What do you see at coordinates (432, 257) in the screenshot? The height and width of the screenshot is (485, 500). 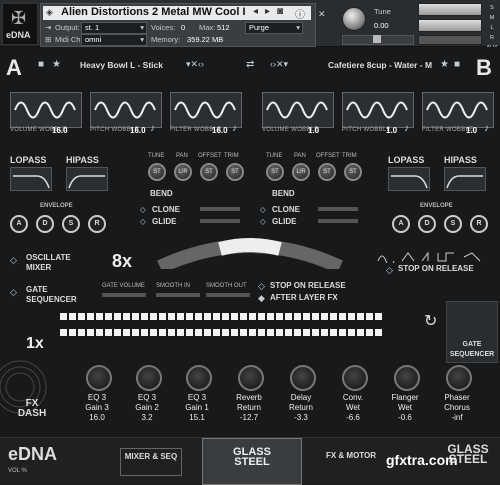 I see `lfo-shapes-icon` at bounding box center [432, 257].